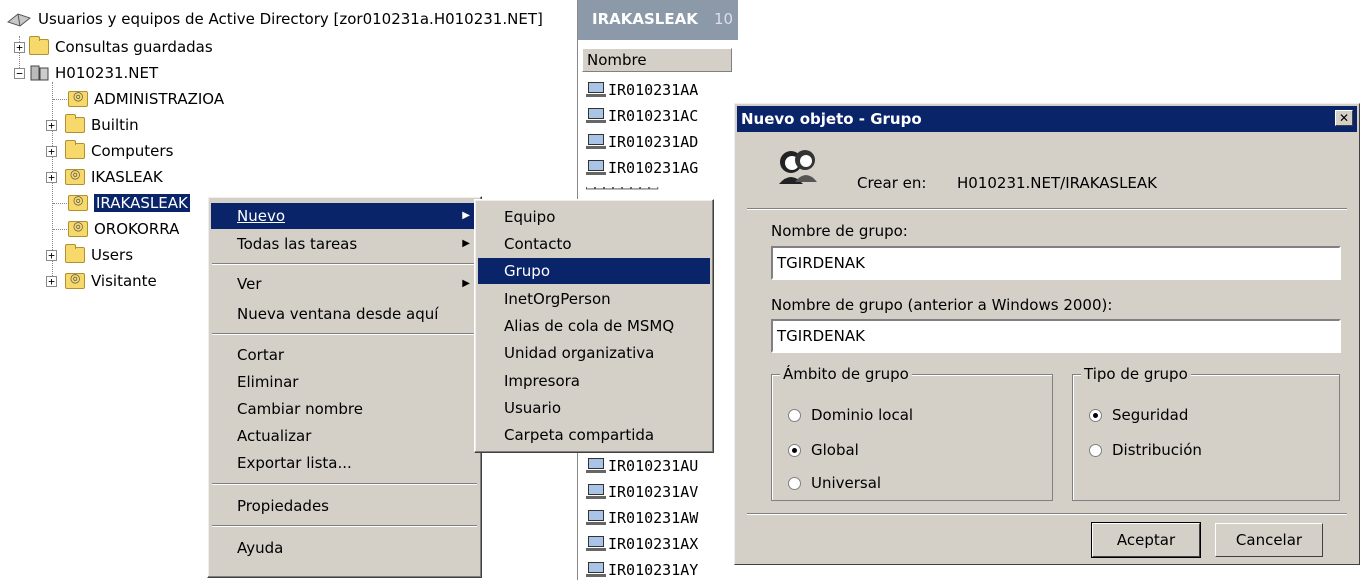  I want to click on menu-item-label: Ver, so click(249, 284).